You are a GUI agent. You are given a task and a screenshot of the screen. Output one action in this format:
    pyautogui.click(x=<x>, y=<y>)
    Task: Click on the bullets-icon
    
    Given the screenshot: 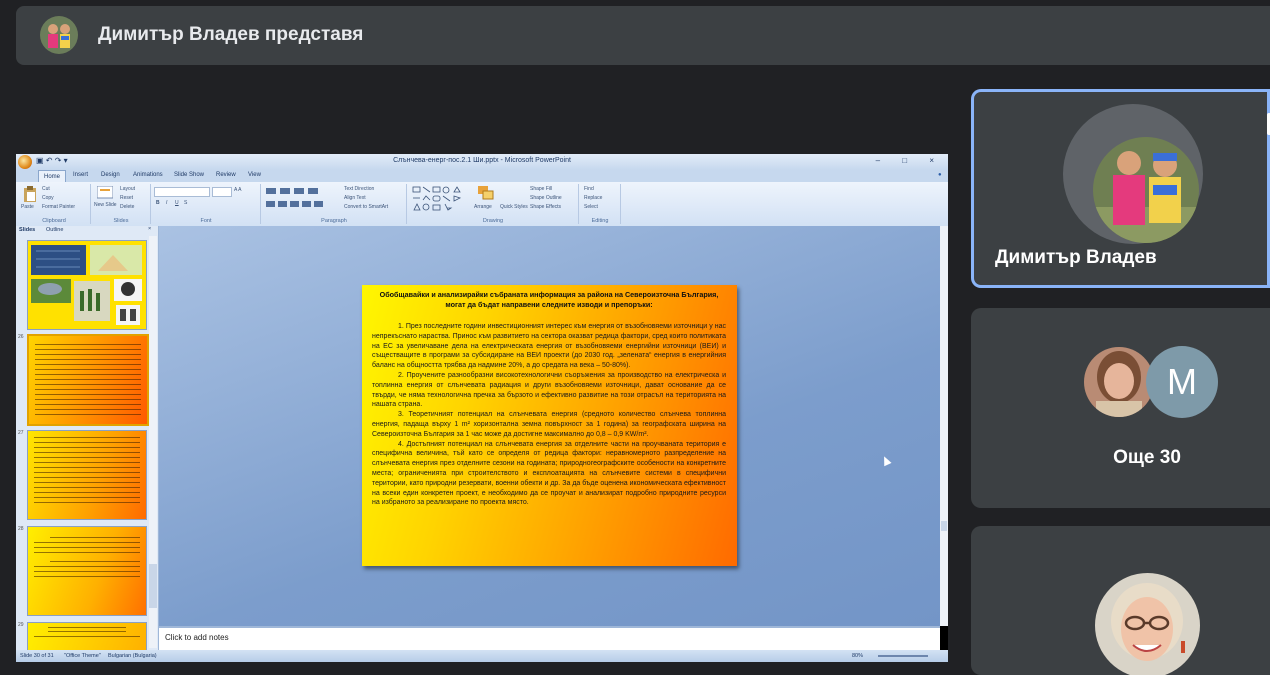 What is the action you would take?
    pyautogui.click(x=296, y=191)
    